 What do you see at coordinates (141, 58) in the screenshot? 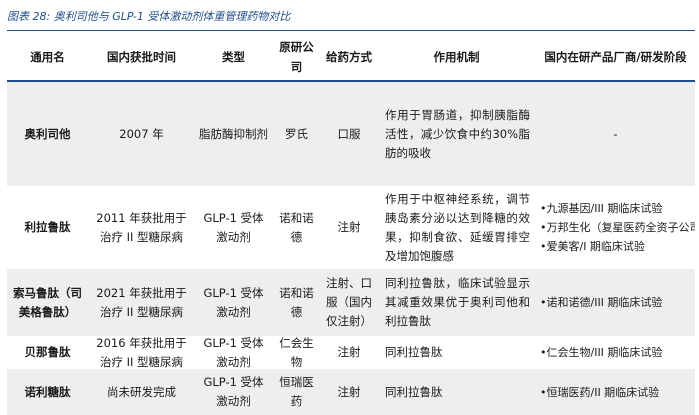
I see `header-approval: 国内获批时间` at bounding box center [141, 58].